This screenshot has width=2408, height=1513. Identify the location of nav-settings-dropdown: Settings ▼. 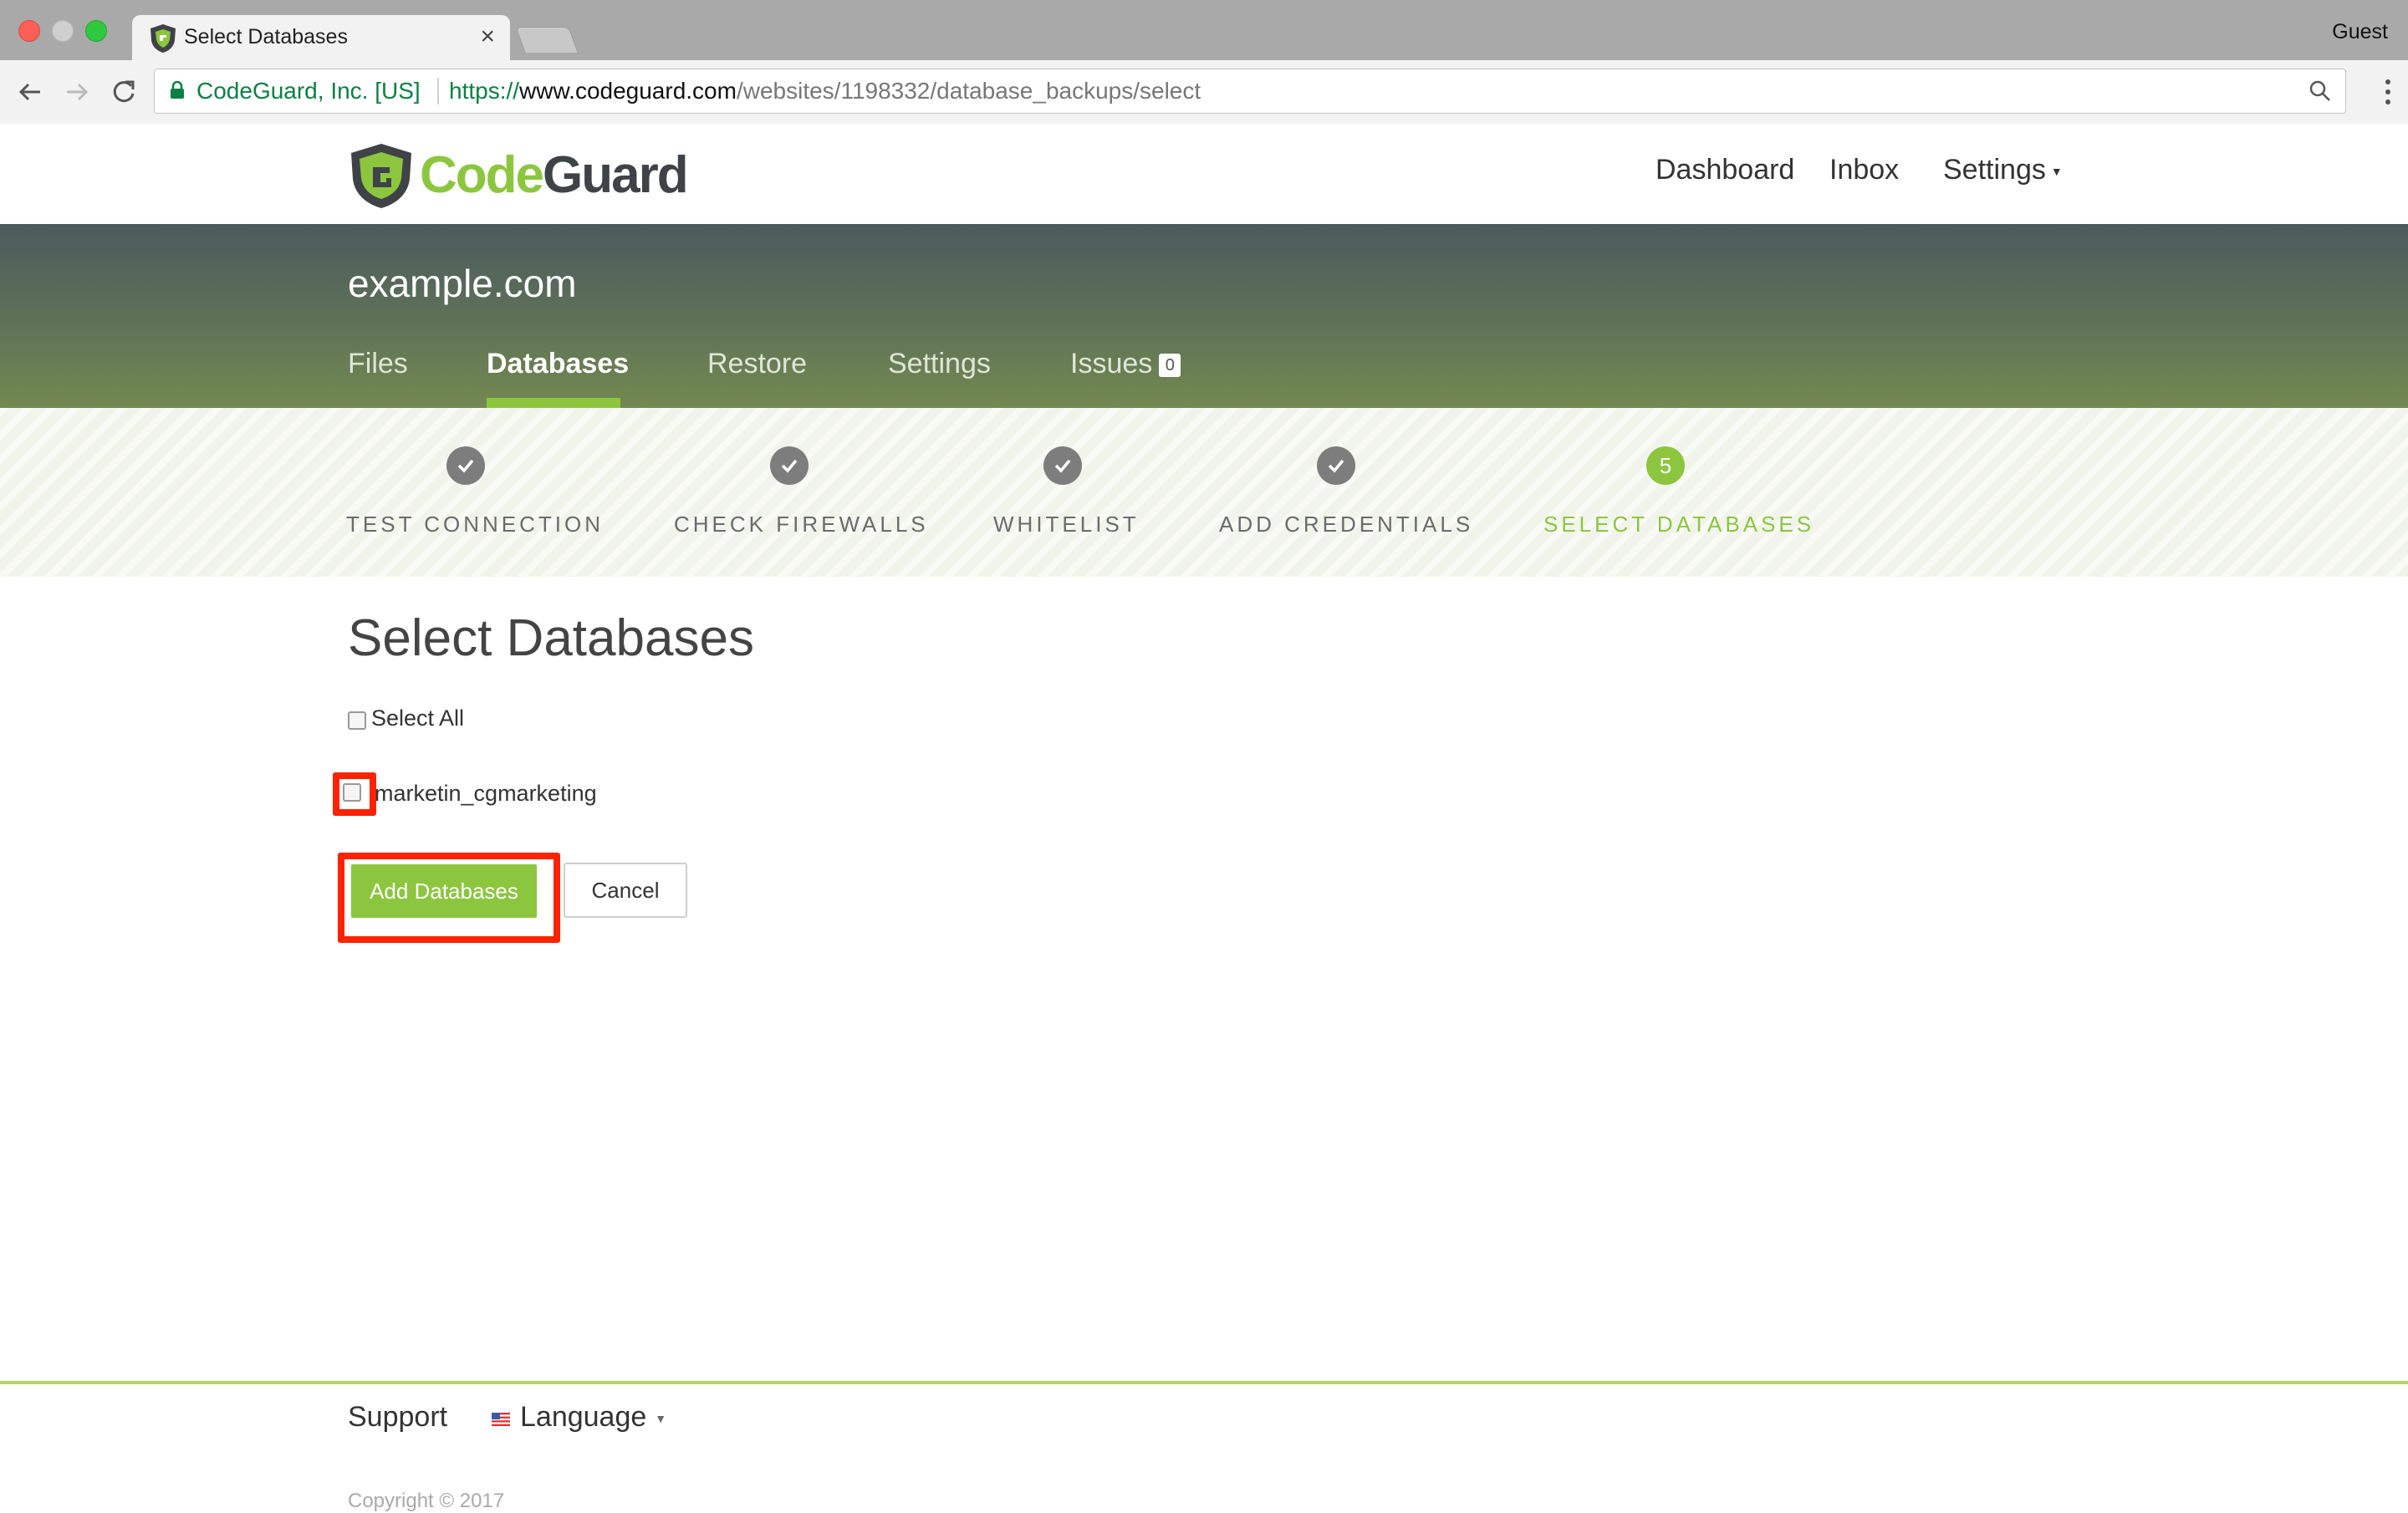
(2003, 170).